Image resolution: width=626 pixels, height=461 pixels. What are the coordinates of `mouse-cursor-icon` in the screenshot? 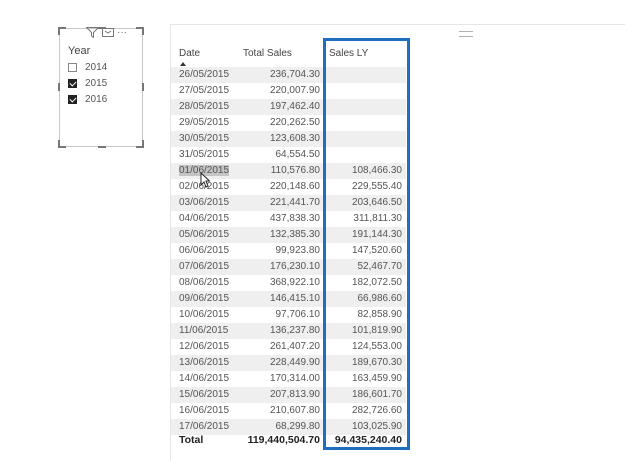 It's located at (205, 182).